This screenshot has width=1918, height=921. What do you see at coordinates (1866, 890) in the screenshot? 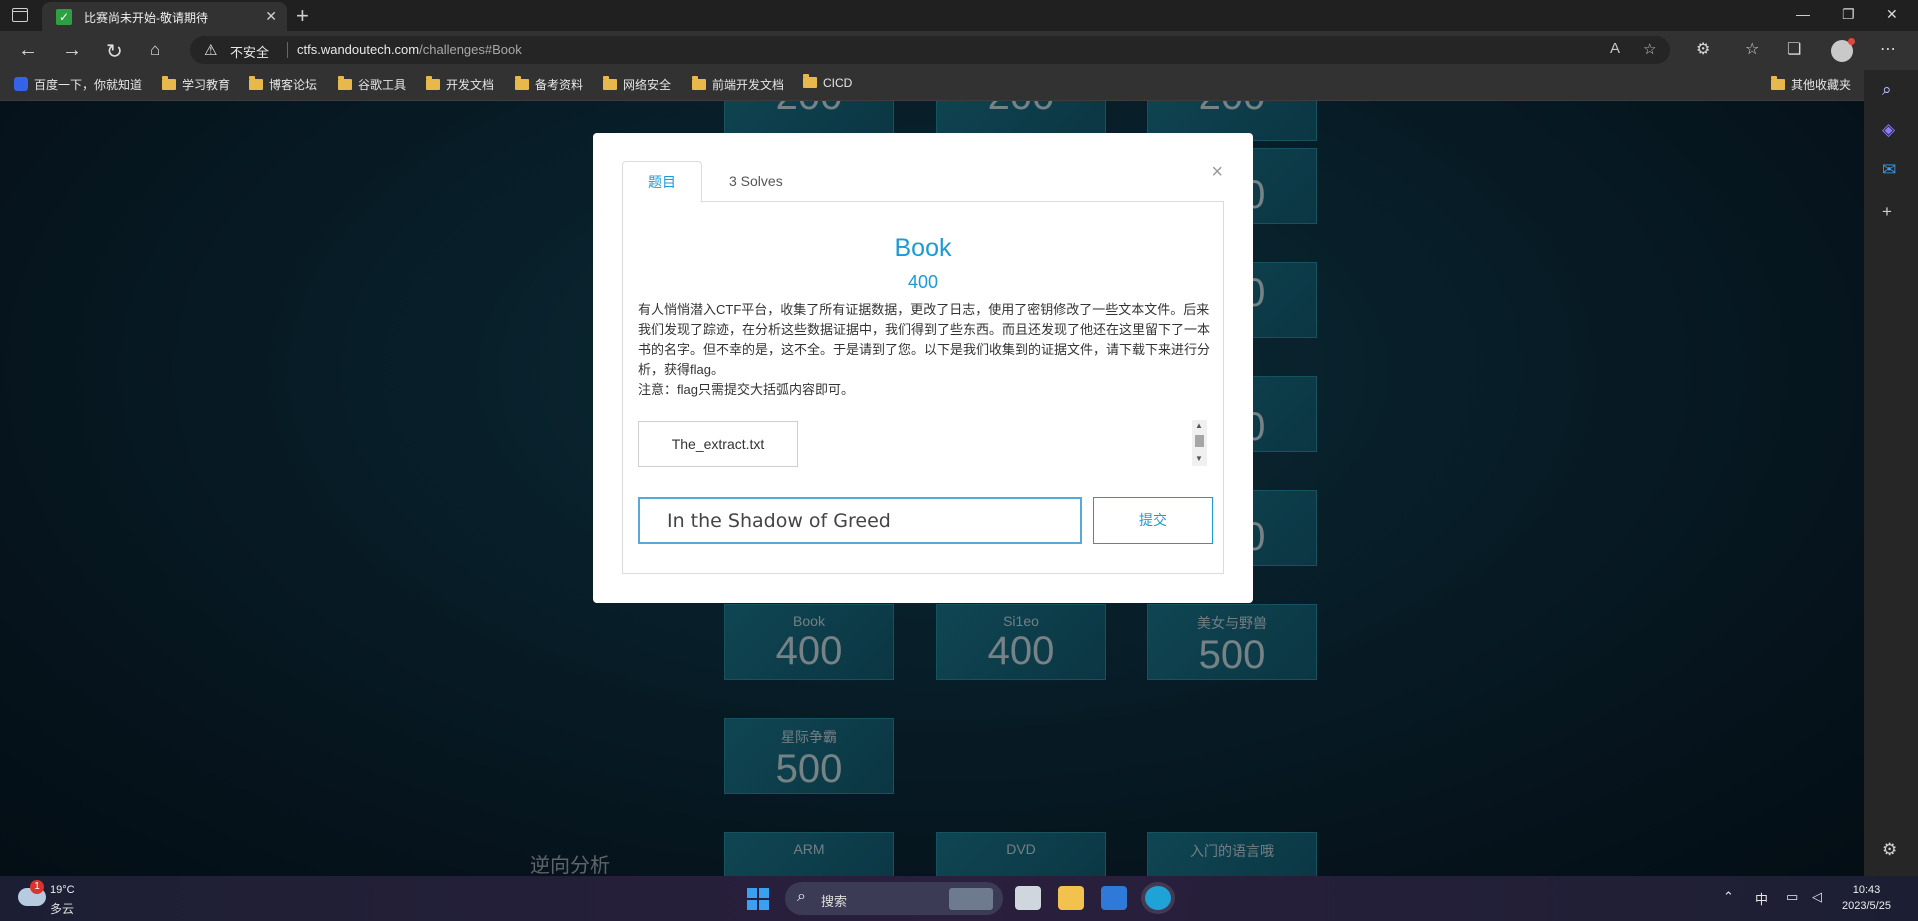
I see `clock-time: 10:43` at bounding box center [1866, 890].